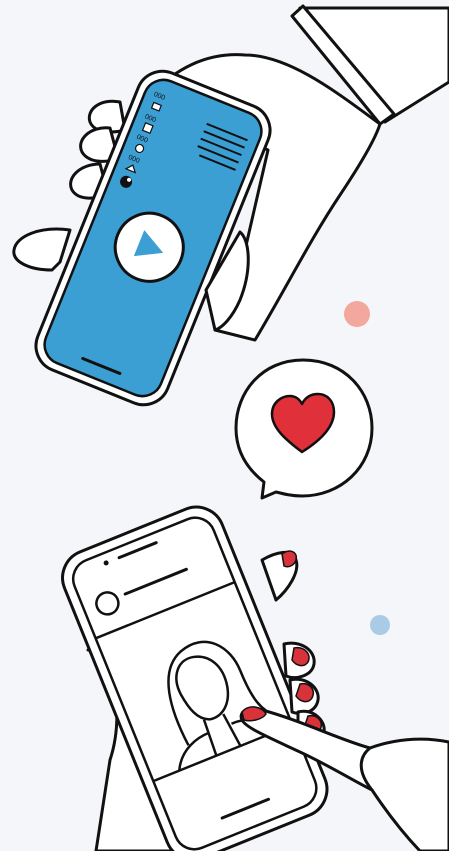  What do you see at coordinates (380, 625) in the screenshot?
I see `decorative-dot-blue` at bounding box center [380, 625].